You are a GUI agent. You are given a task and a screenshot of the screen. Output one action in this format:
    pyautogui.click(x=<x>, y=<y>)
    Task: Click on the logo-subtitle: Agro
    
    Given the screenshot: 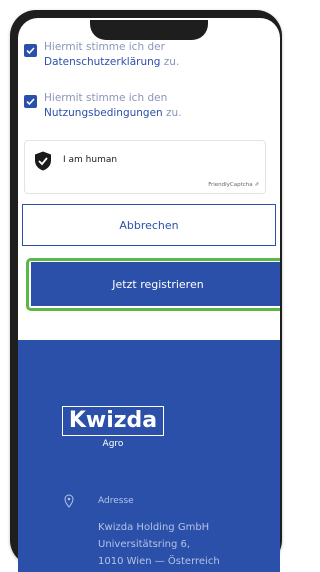 What is the action you would take?
    pyautogui.click(x=113, y=444)
    